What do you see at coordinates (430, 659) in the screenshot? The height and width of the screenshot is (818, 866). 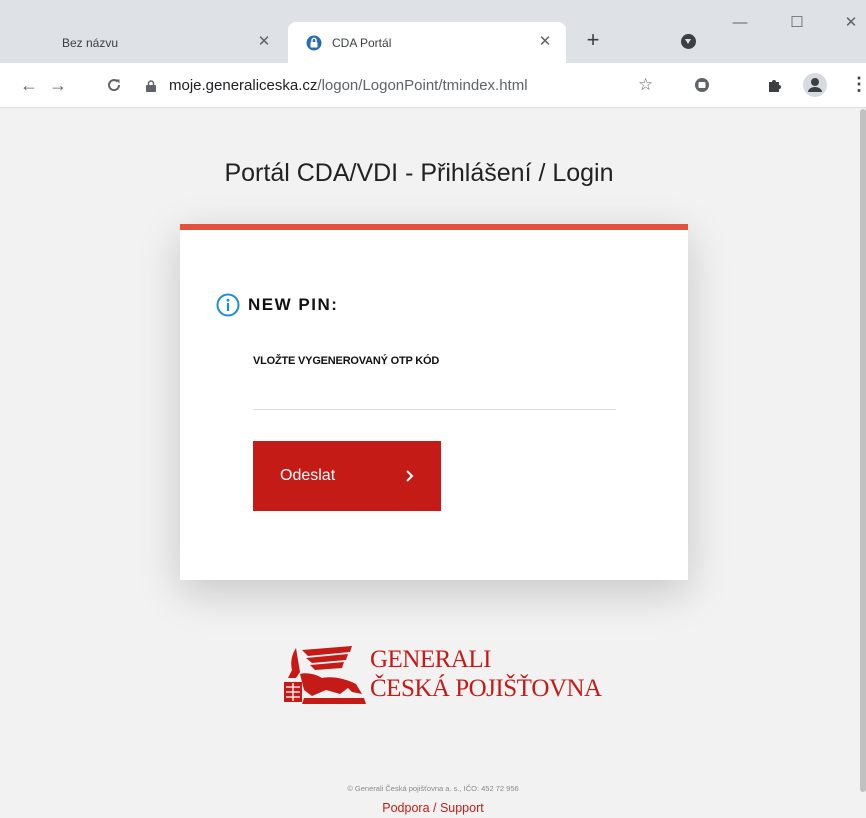 I see `logo-line-1: GENERALI` at bounding box center [430, 659].